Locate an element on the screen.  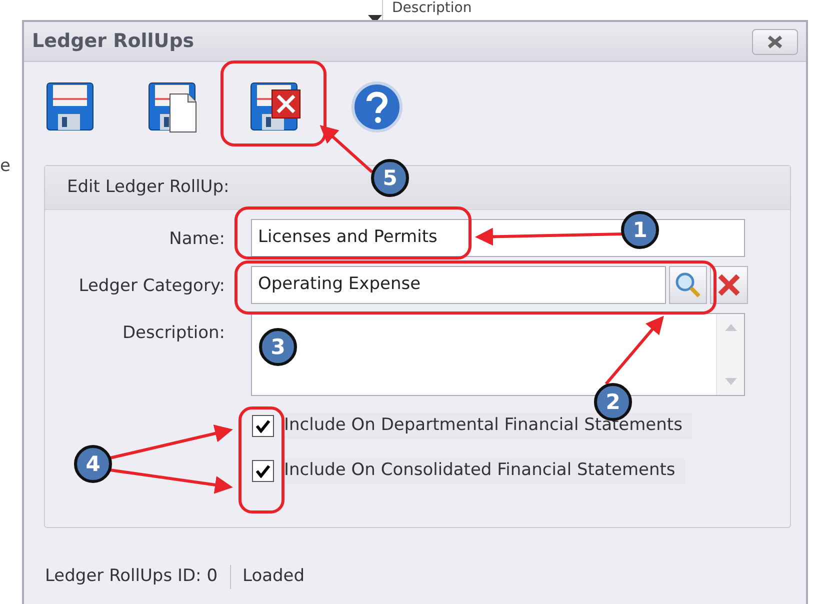
help-button is located at coordinates (377, 107).